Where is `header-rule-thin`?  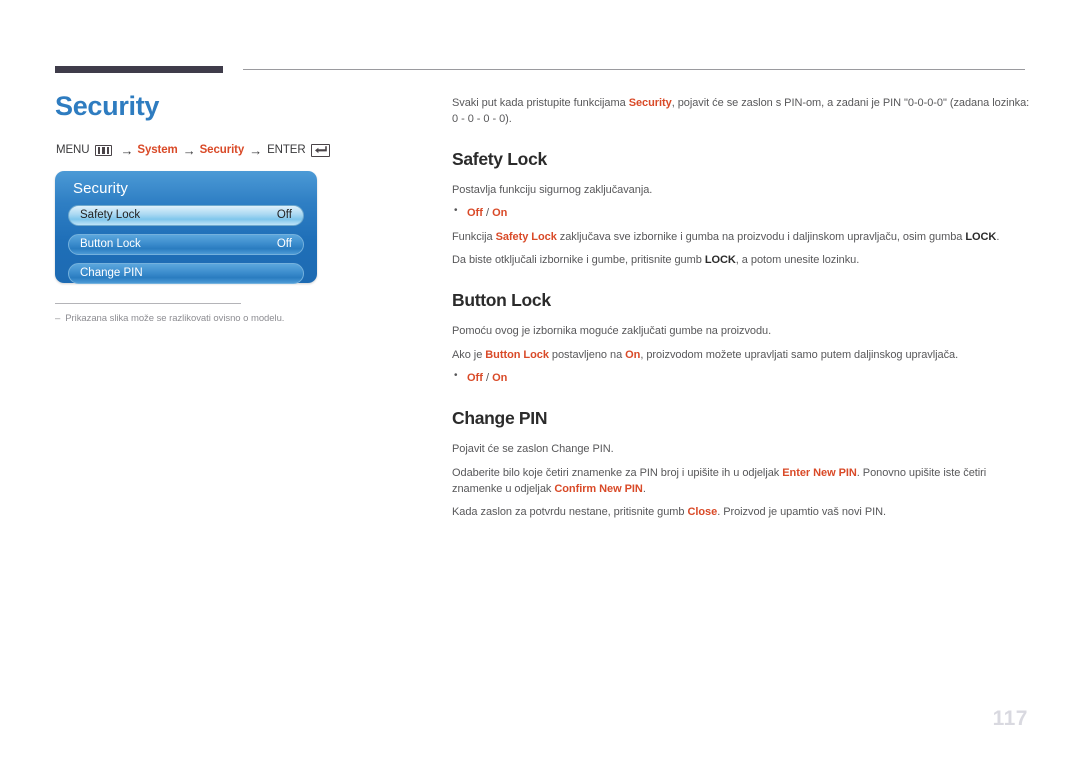
header-rule-thin is located at coordinates (634, 69).